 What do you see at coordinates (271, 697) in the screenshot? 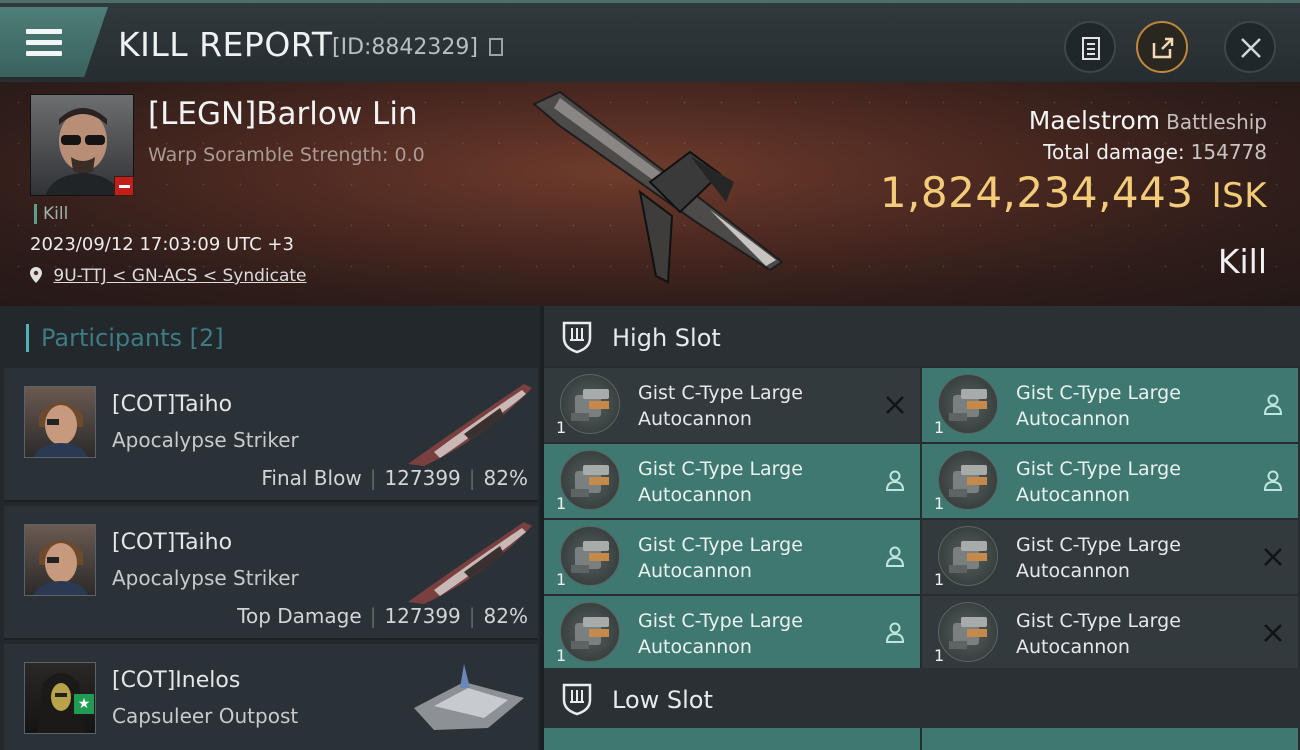
I see `participant-card: ★ [COT]Inelos Capsuleer Outpost` at bounding box center [271, 697].